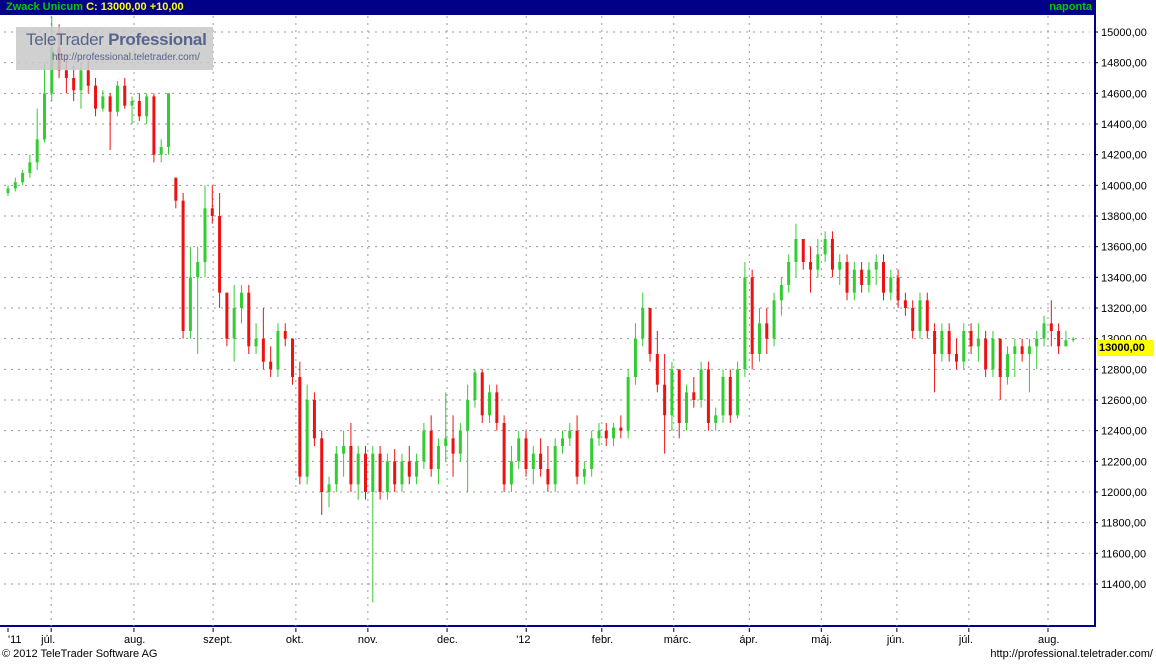  Describe the element at coordinates (1071, 654) in the screenshot. I see `site-link: http://professional.teletrader.com/` at that location.